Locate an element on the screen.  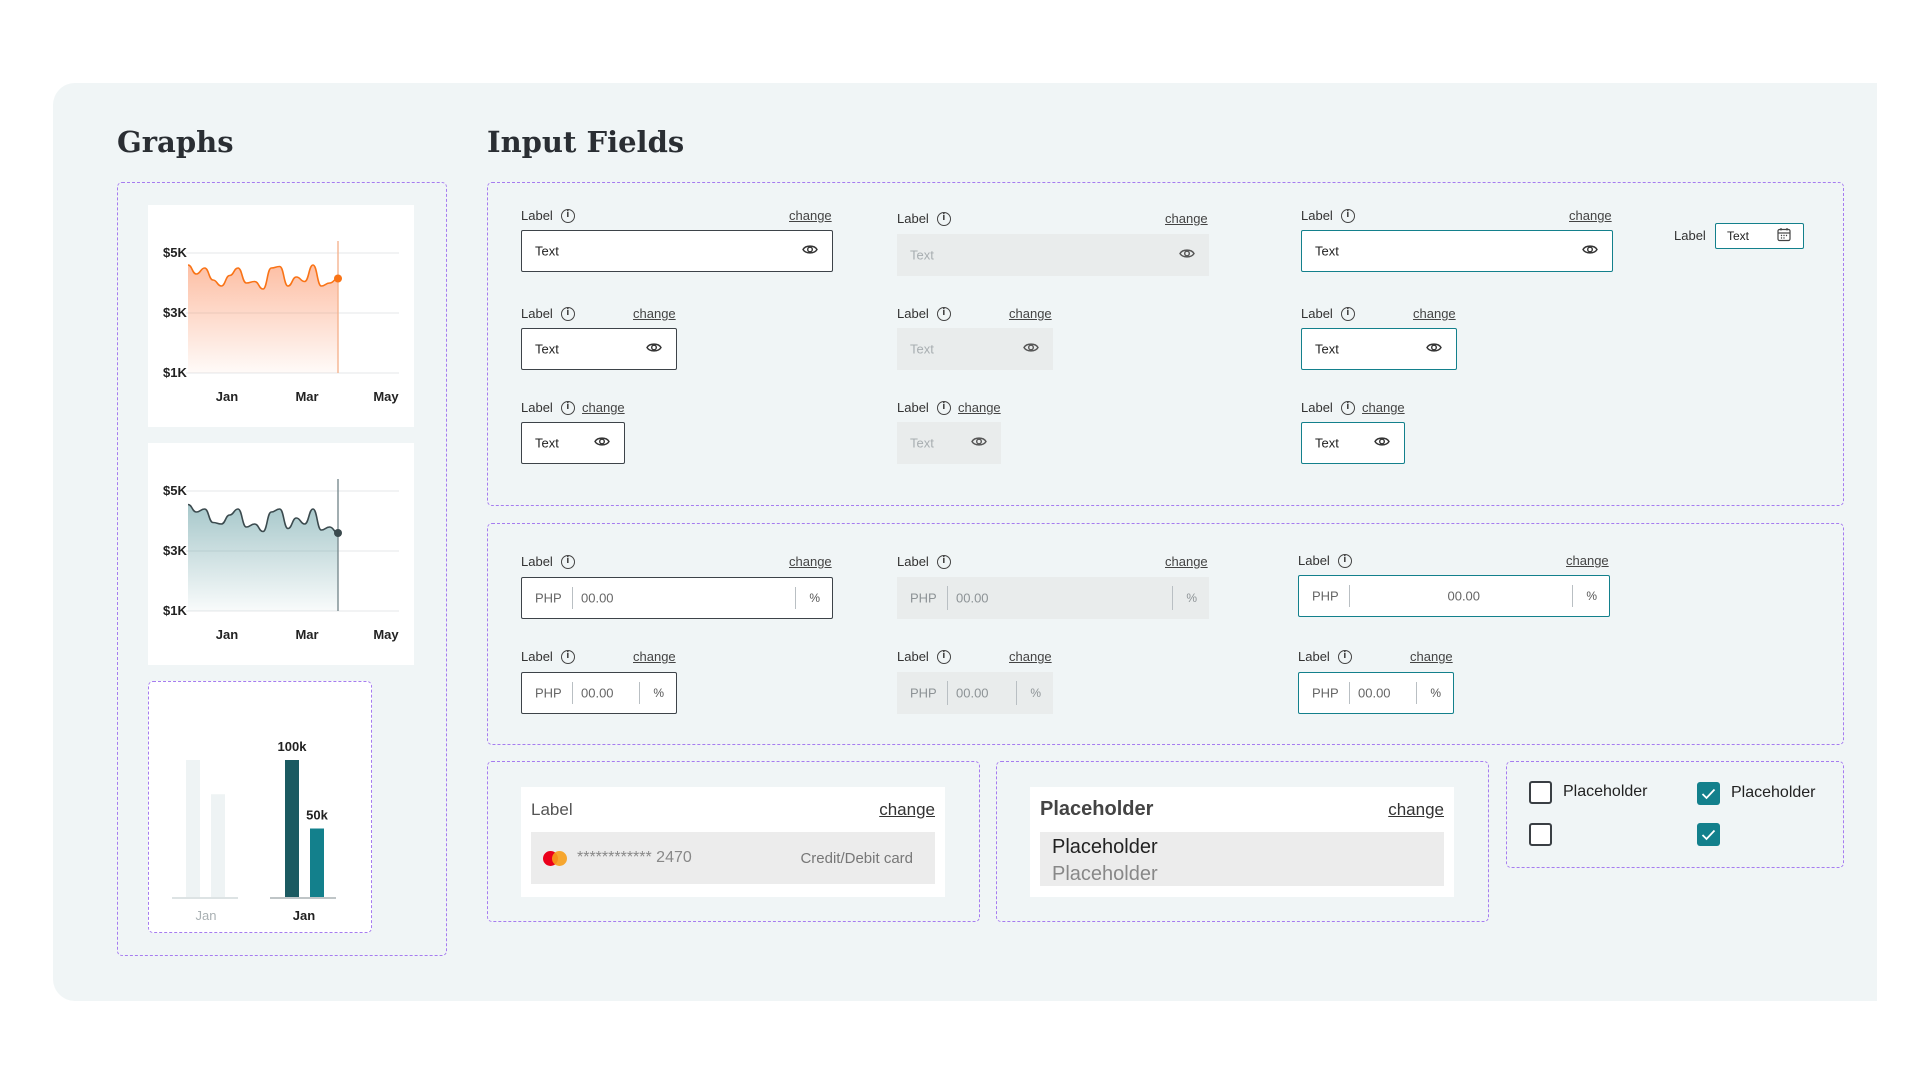
x-tick-label: Jan is located at coordinates (227, 634).